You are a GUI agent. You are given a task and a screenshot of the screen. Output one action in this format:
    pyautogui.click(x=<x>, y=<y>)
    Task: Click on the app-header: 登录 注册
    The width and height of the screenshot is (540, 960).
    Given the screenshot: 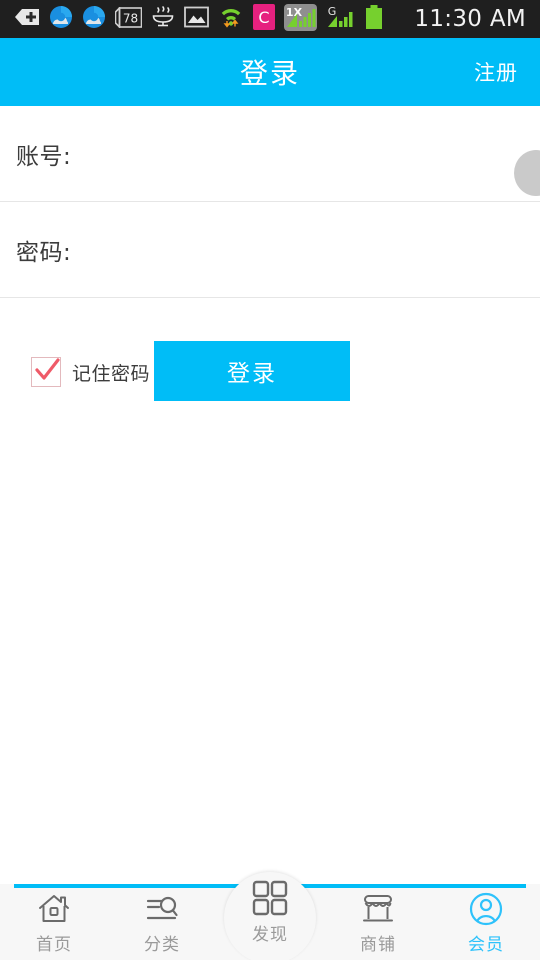 What is the action you would take?
    pyautogui.click(x=270, y=72)
    